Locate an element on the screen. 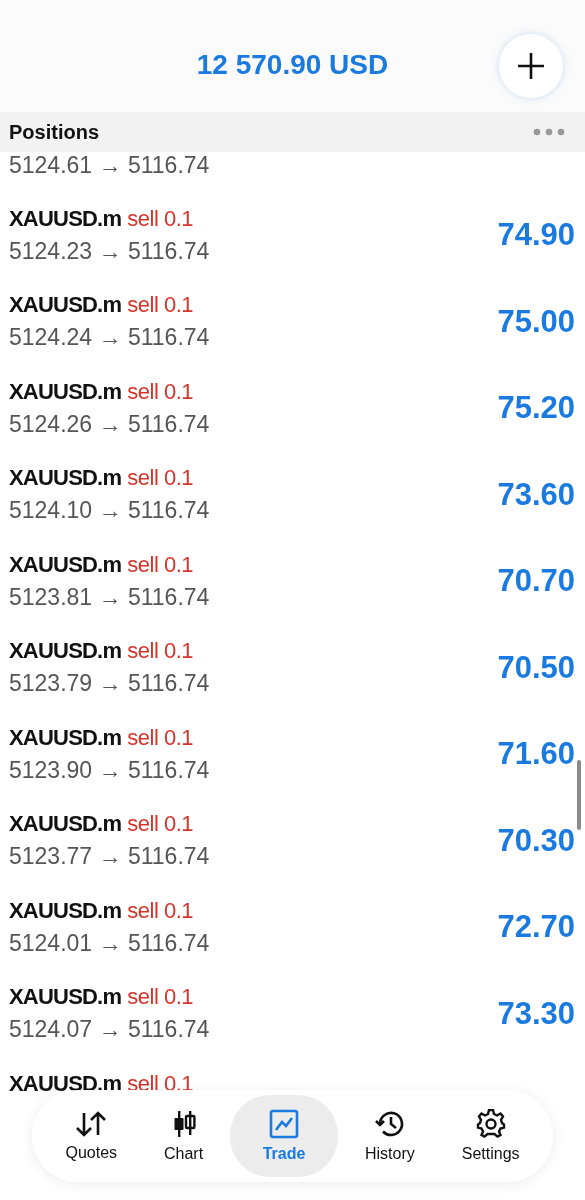 The image size is (585, 1200). position-row: 5124.61 → 5116.74 is located at coordinates (292, 172).